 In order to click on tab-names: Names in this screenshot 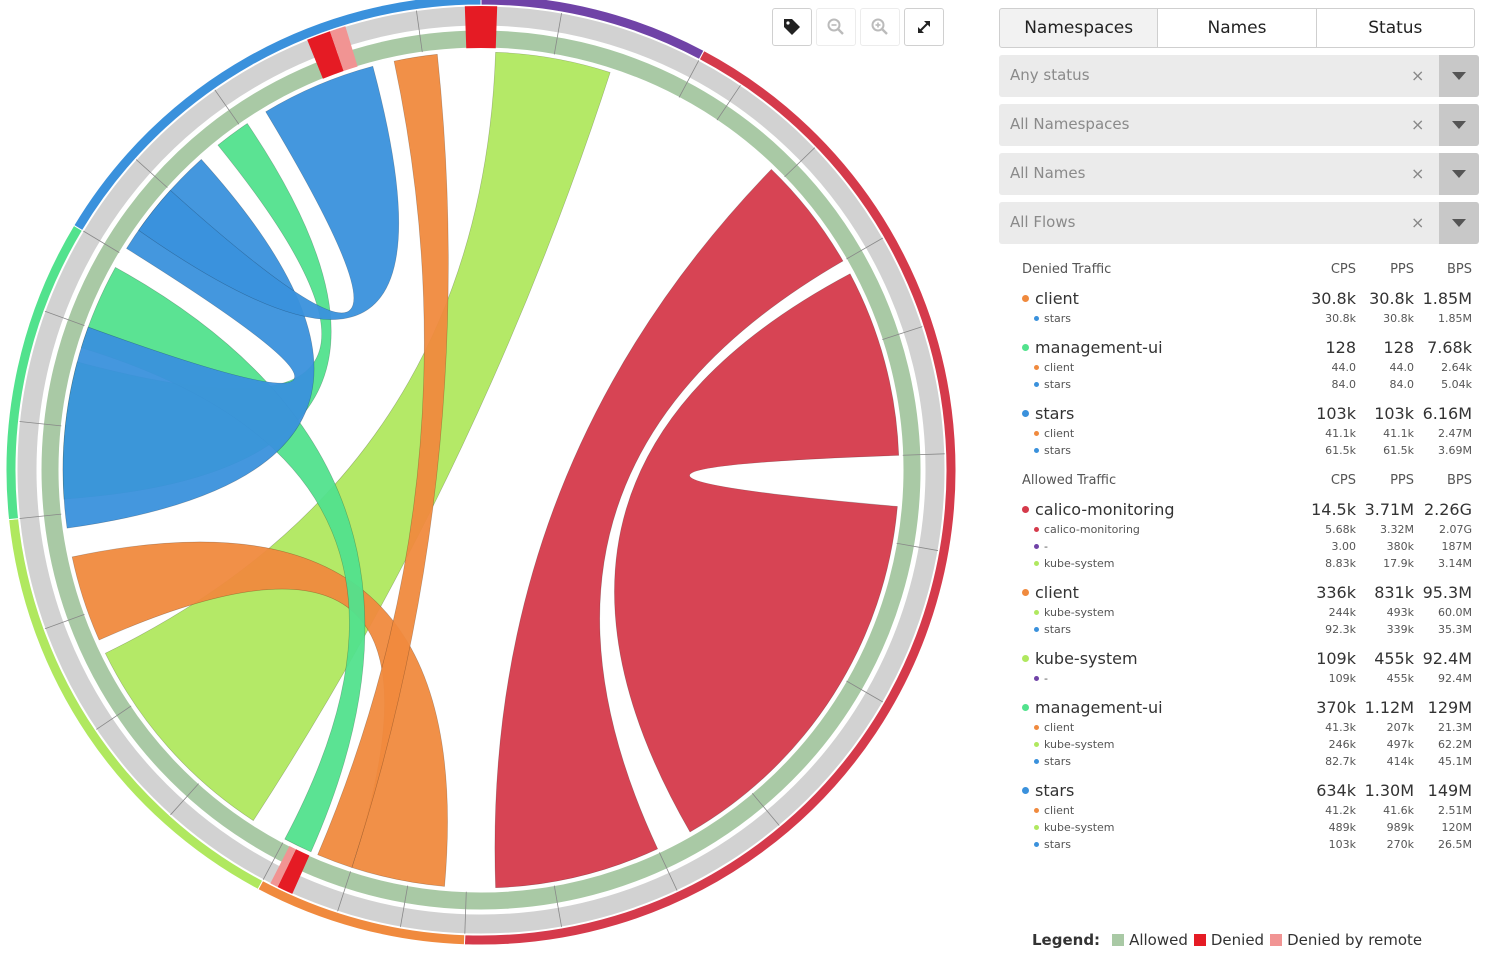, I will do `click(1237, 28)`.